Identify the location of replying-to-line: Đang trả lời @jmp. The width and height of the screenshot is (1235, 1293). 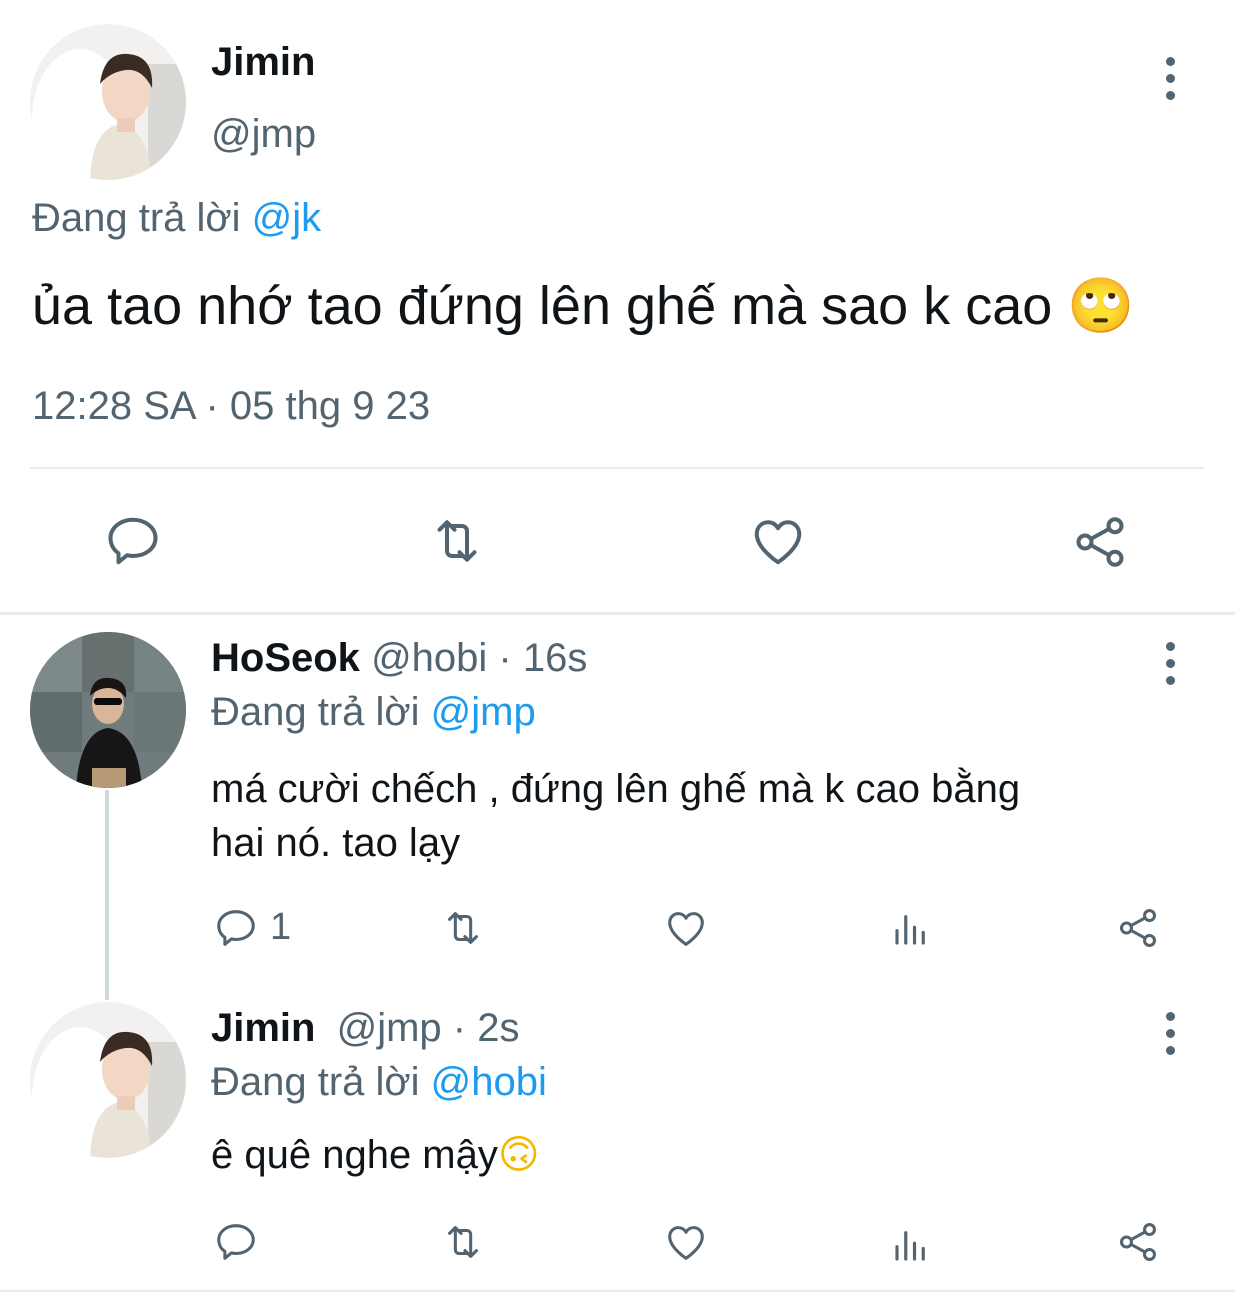
(373, 712).